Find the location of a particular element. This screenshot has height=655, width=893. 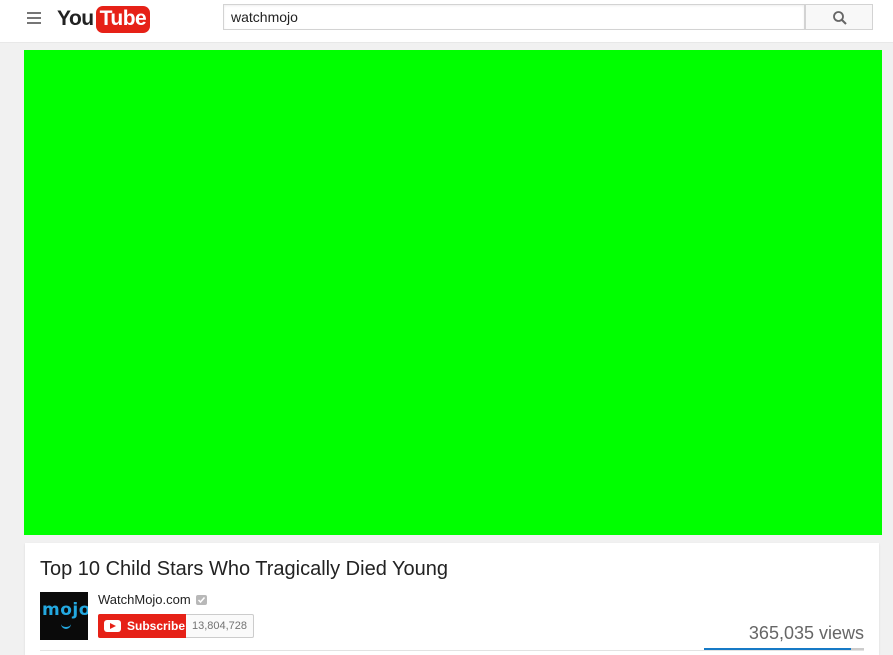

search-icon is located at coordinates (840, 18).